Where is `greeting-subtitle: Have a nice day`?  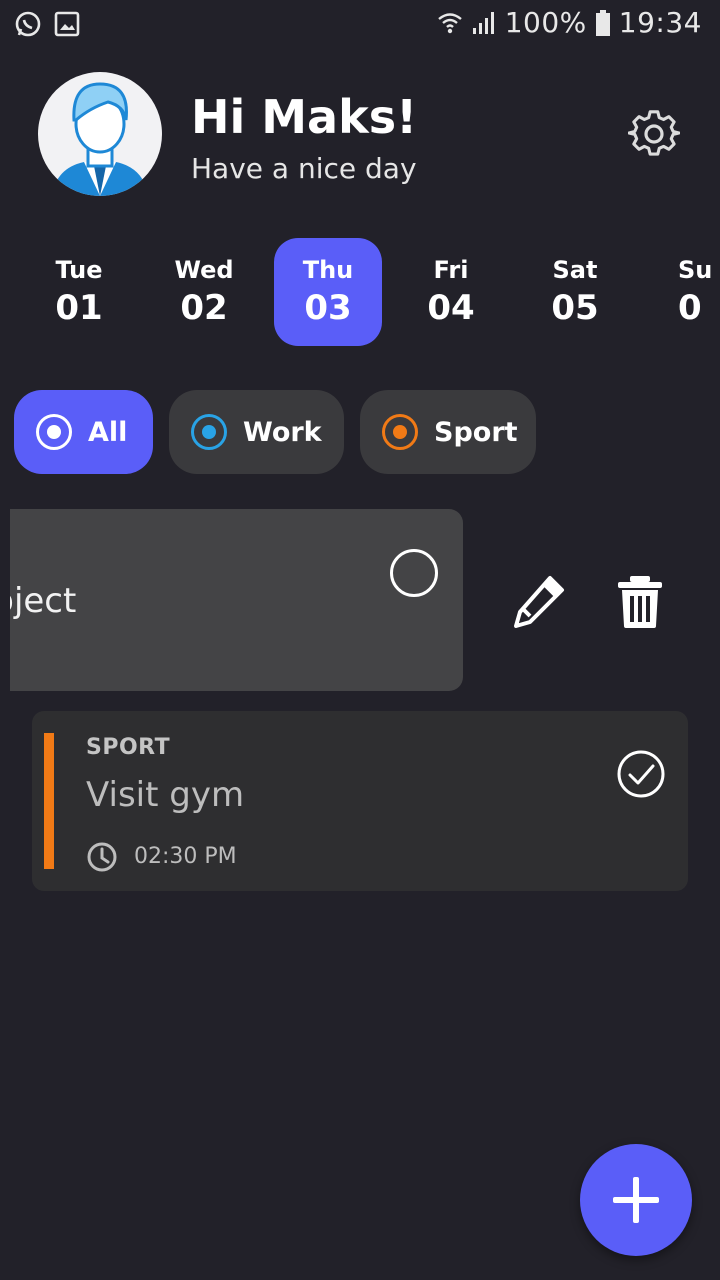 greeting-subtitle: Have a nice day is located at coordinates (304, 168).